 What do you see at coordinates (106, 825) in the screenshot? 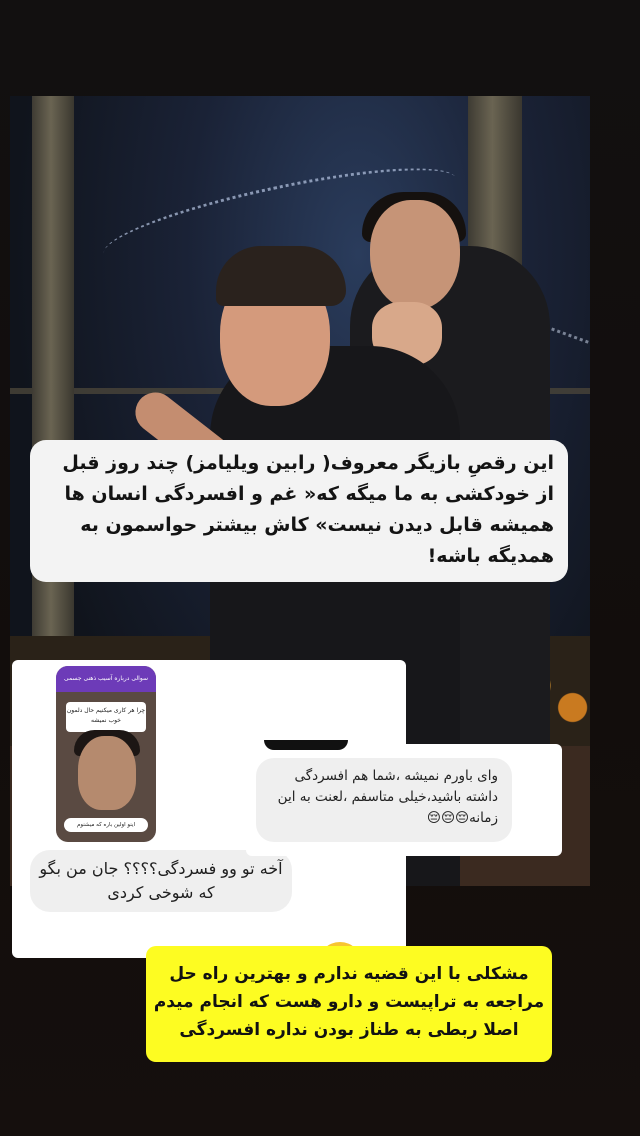
I see `thumbnail-caption: اینو اولین باره که میشنوم` at bounding box center [106, 825].